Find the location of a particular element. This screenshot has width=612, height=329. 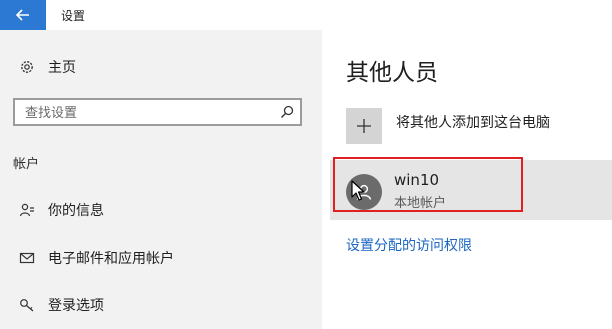

page-title: 其他人员 is located at coordinates (392, 73).